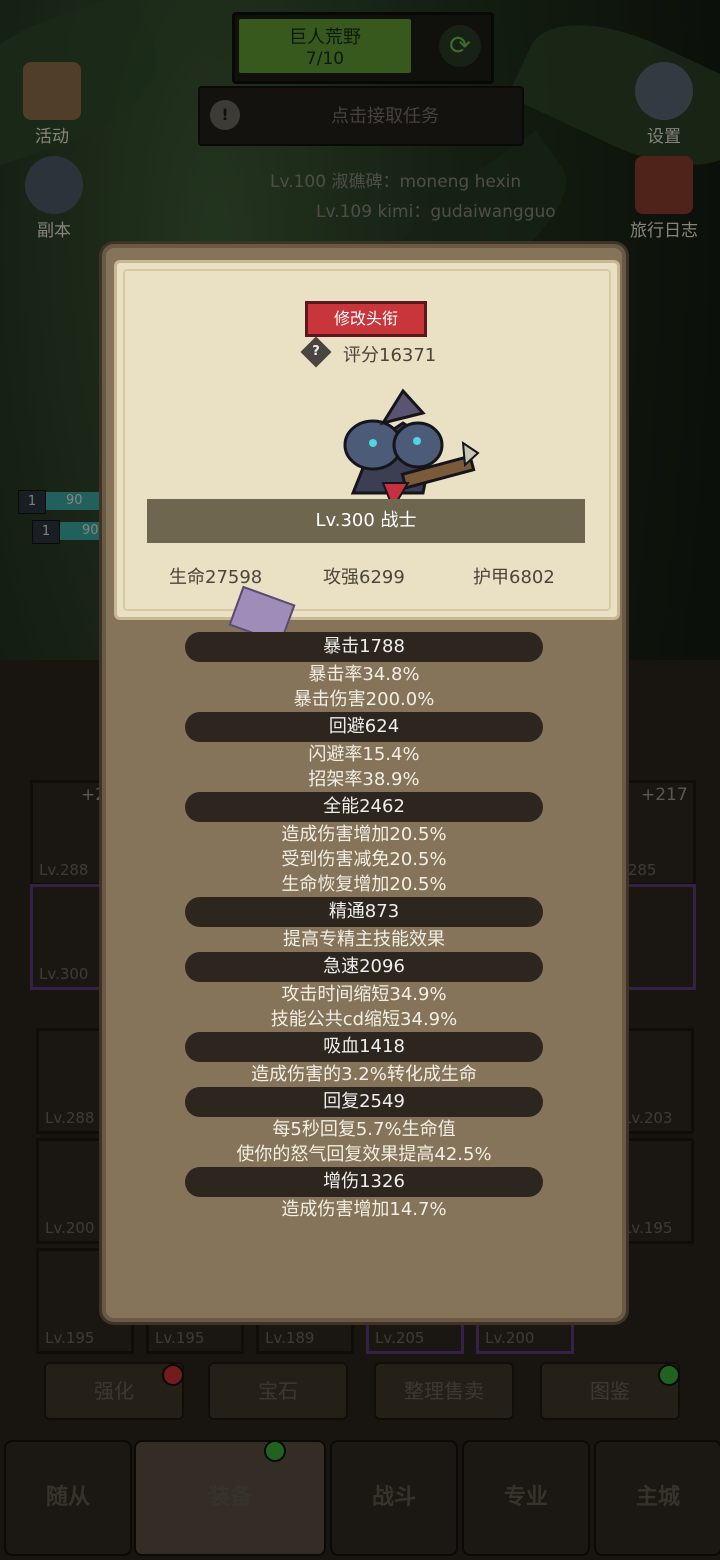  What do you see at coordinates (364, 1182) in the screenshot?
I see `stat-damage-increase: 增伤1326` at bounding box center [364, 1182].